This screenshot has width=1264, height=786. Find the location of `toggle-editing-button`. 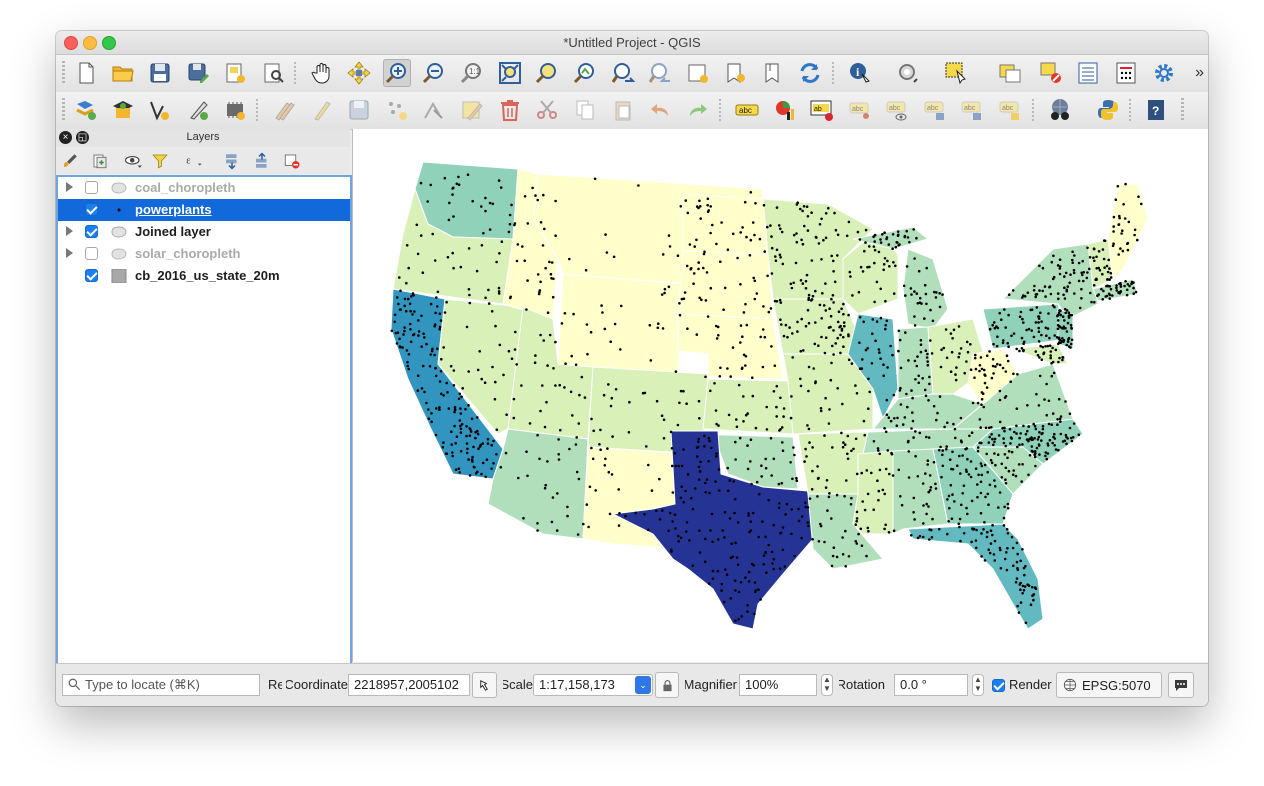

toggle-editing-button is located at coordinates (235, 110).